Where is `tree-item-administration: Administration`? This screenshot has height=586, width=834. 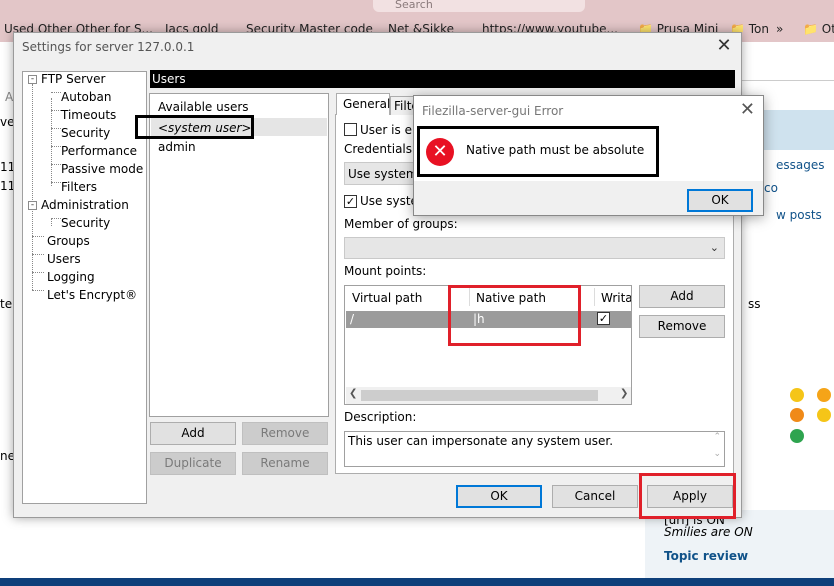
tree-item-administration: Administration is located at coordinates (85, 205).